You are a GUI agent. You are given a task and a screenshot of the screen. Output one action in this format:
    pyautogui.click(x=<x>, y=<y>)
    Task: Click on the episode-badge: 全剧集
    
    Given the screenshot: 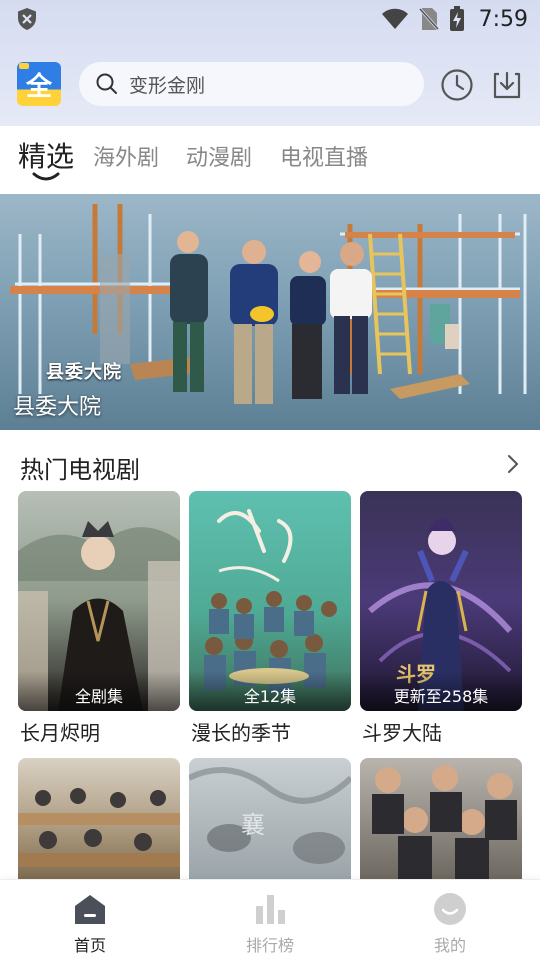 What is the action you would take?
    pyautogui.click(x=98, y=696)
    